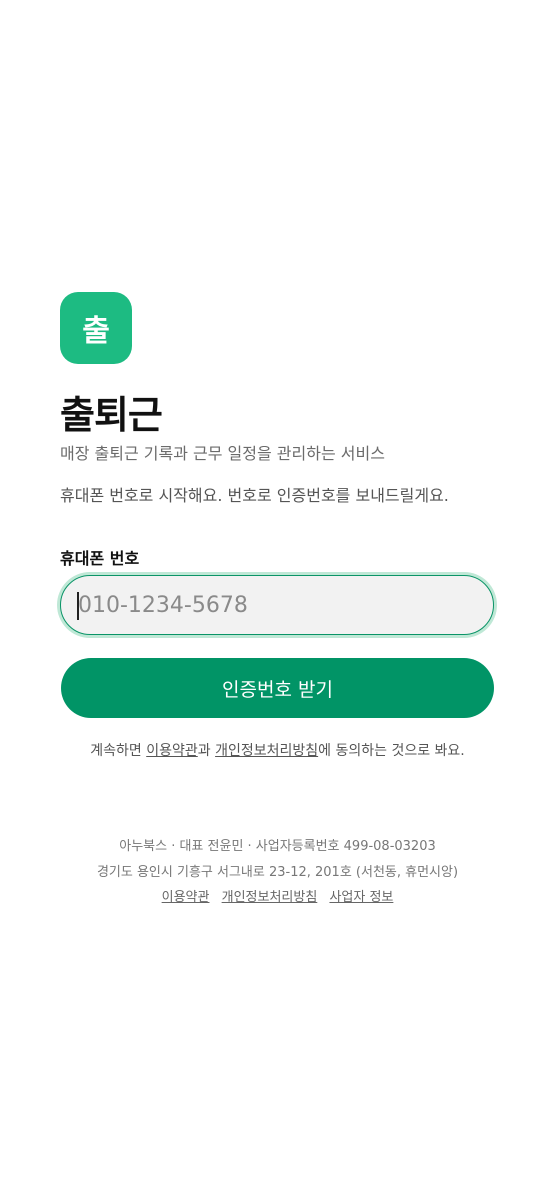  What do you see at coordinates (277, 872) in the screenshot?
I see `footer-address: 경기도 용인시 기흥구 서그내로 23-12, 201호 (서천동, 휴먼시앙)` at bounding box center [277, 872].